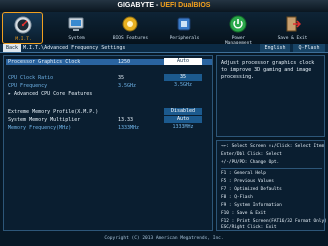  What do you see at coordinates (273, 146) in the screenshot?
I see `key-help-line: →←: Select Screen ↑↓/Click: Select Item` at bounding box center [273, 146].